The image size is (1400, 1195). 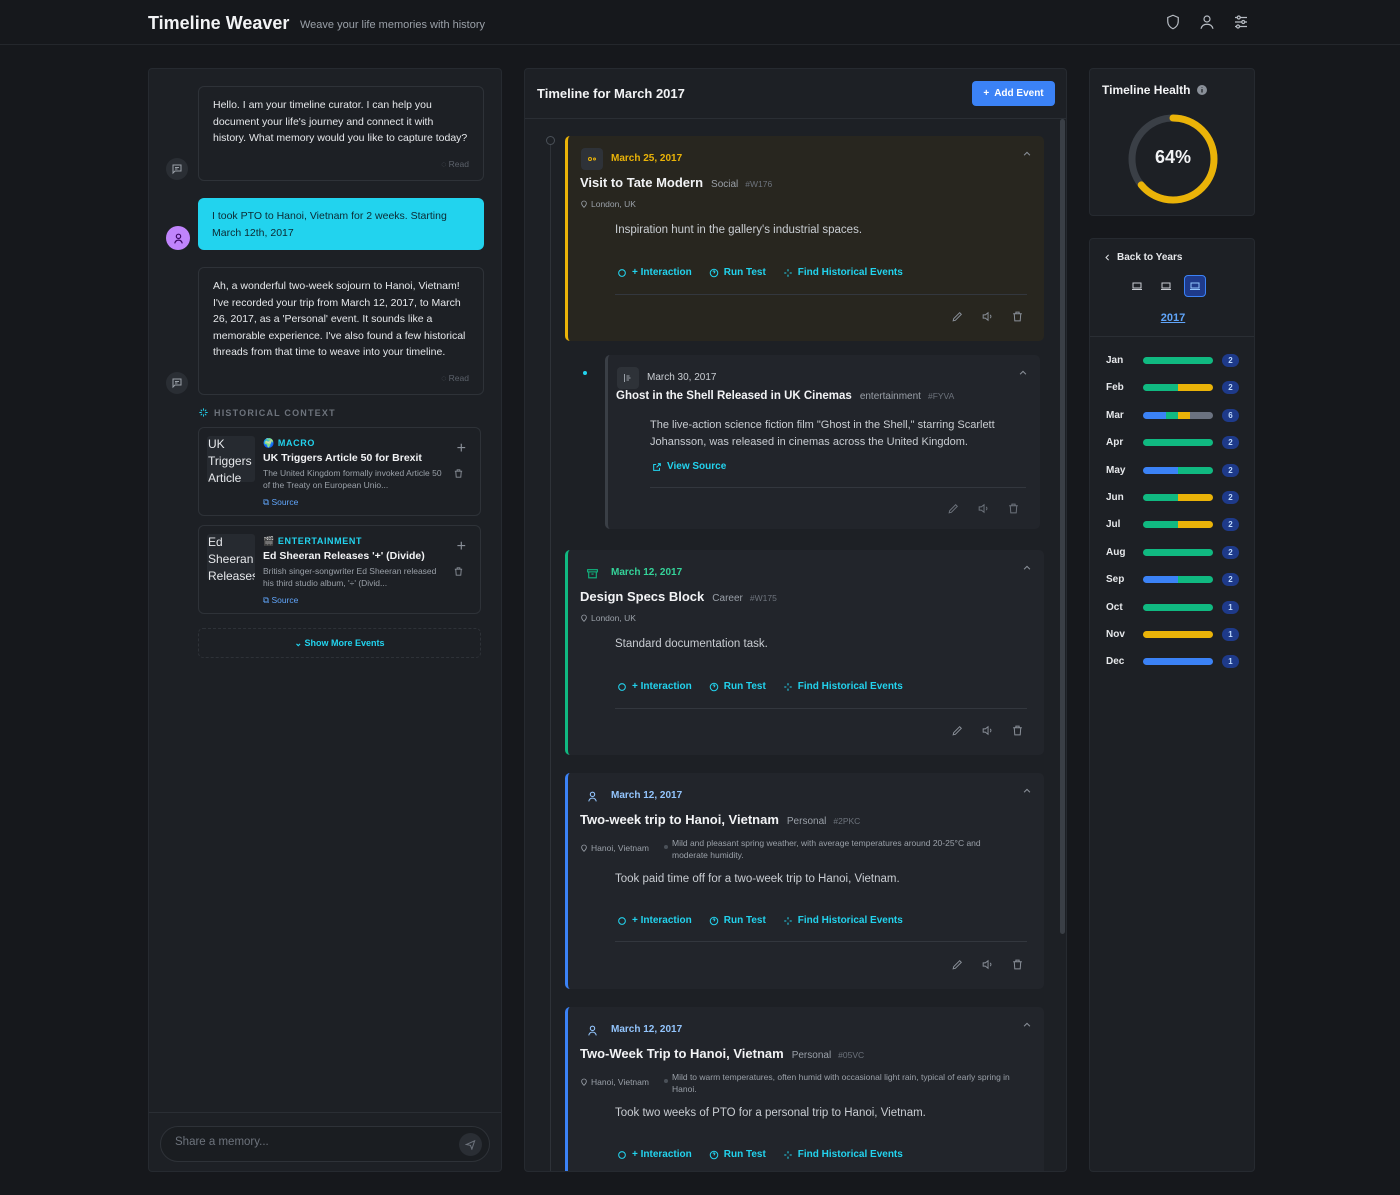 I want to click on month-name: May, so click(x=1116, y=470).